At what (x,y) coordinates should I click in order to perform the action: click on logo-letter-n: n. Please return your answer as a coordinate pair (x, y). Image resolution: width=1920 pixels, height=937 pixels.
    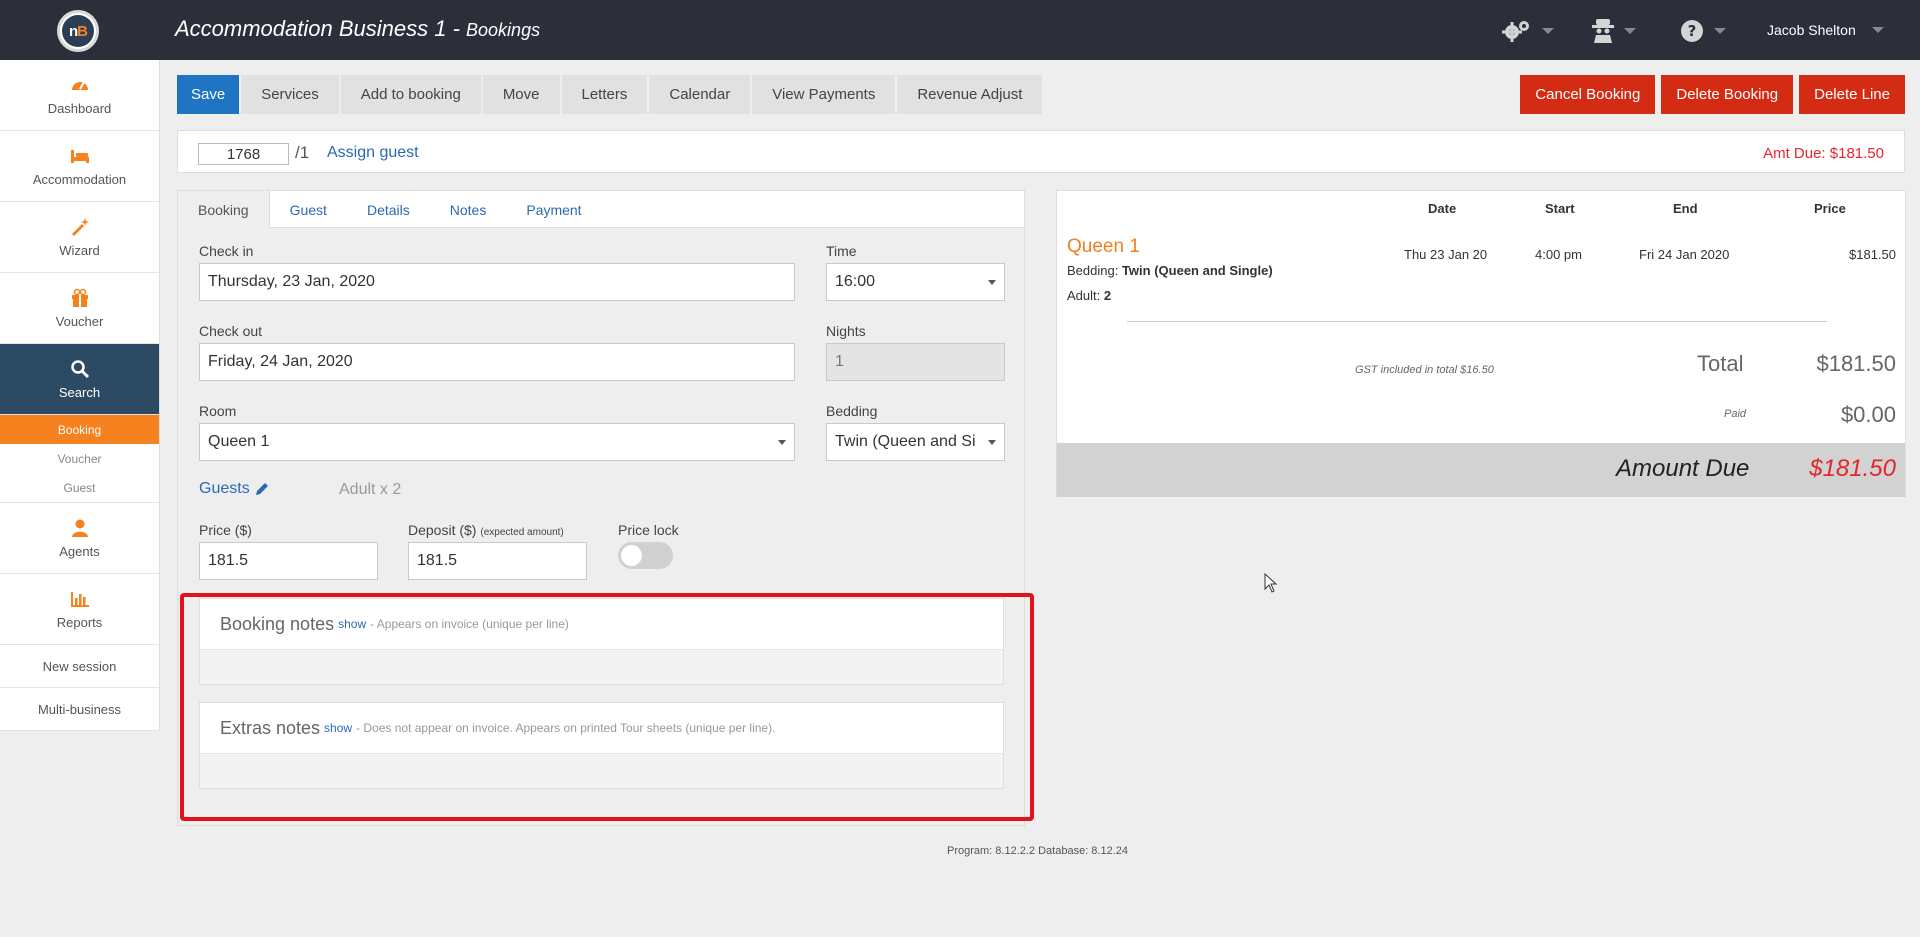
    Looking at the image, I should click on (73, 31).